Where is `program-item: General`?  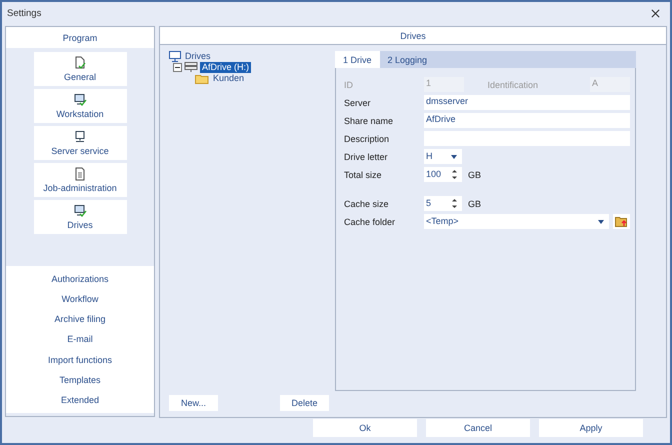 program-item: General is located at coordinates (80, 69).